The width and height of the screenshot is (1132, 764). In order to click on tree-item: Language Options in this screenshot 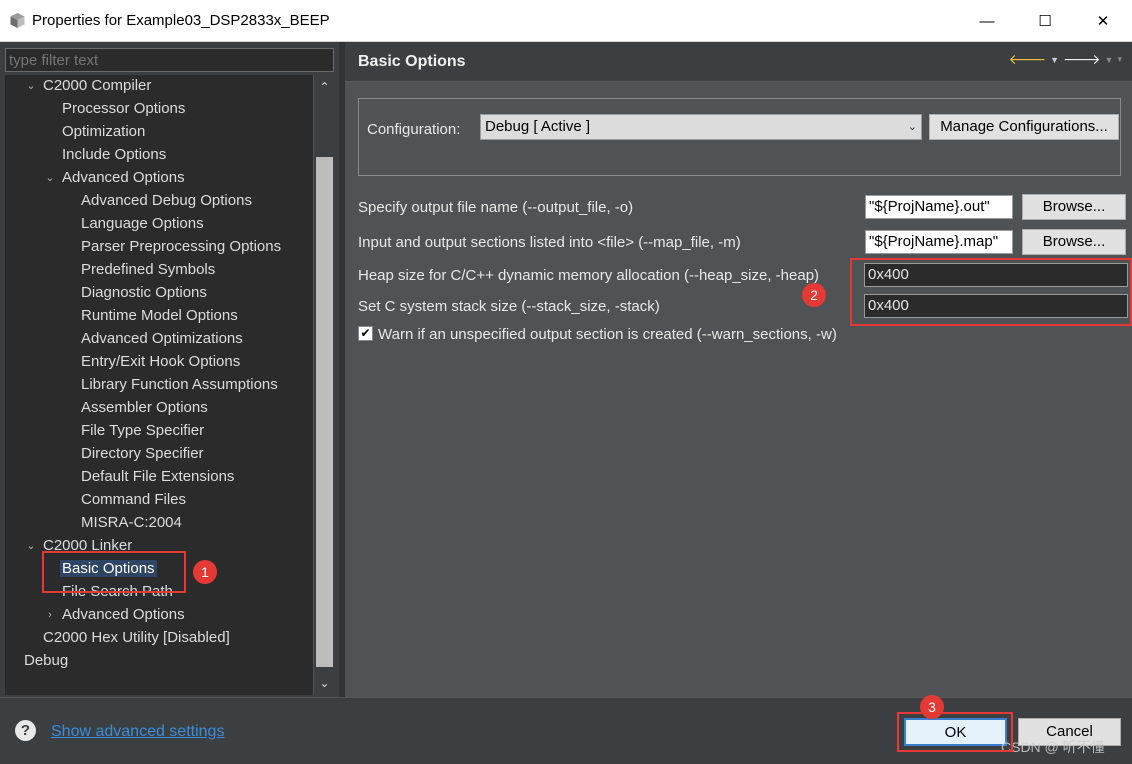, I will do `click(142, 224)`.